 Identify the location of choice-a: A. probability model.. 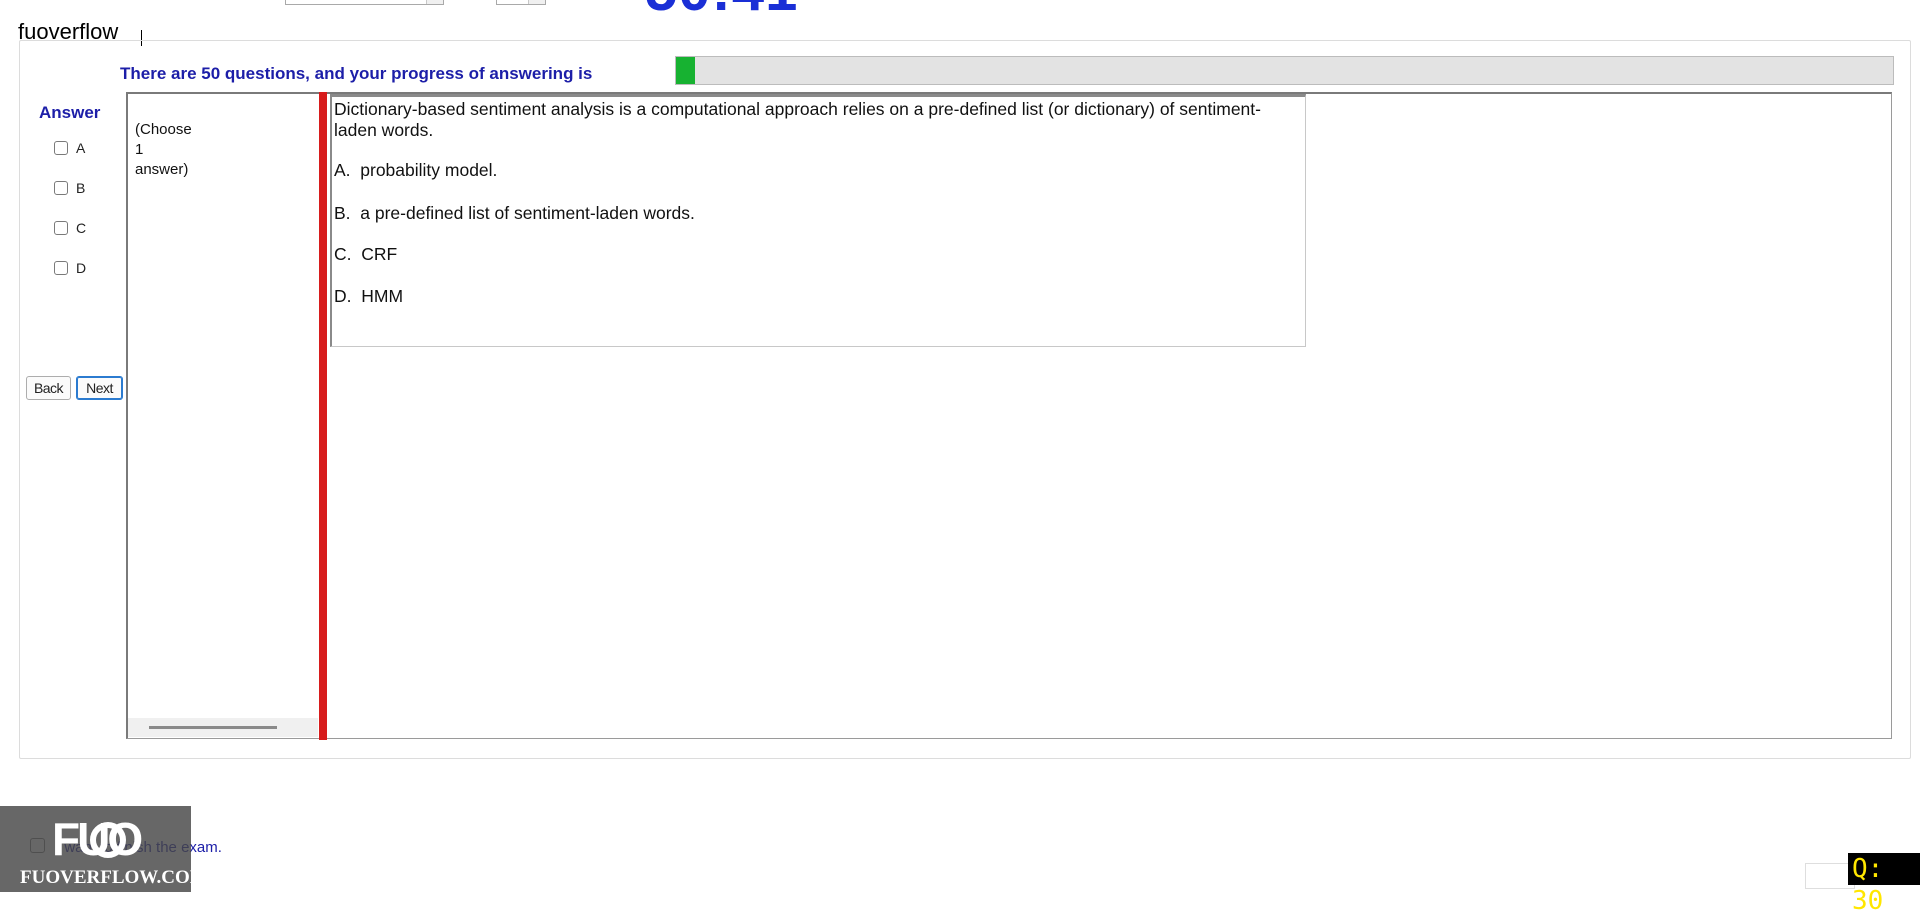
(416, 170).